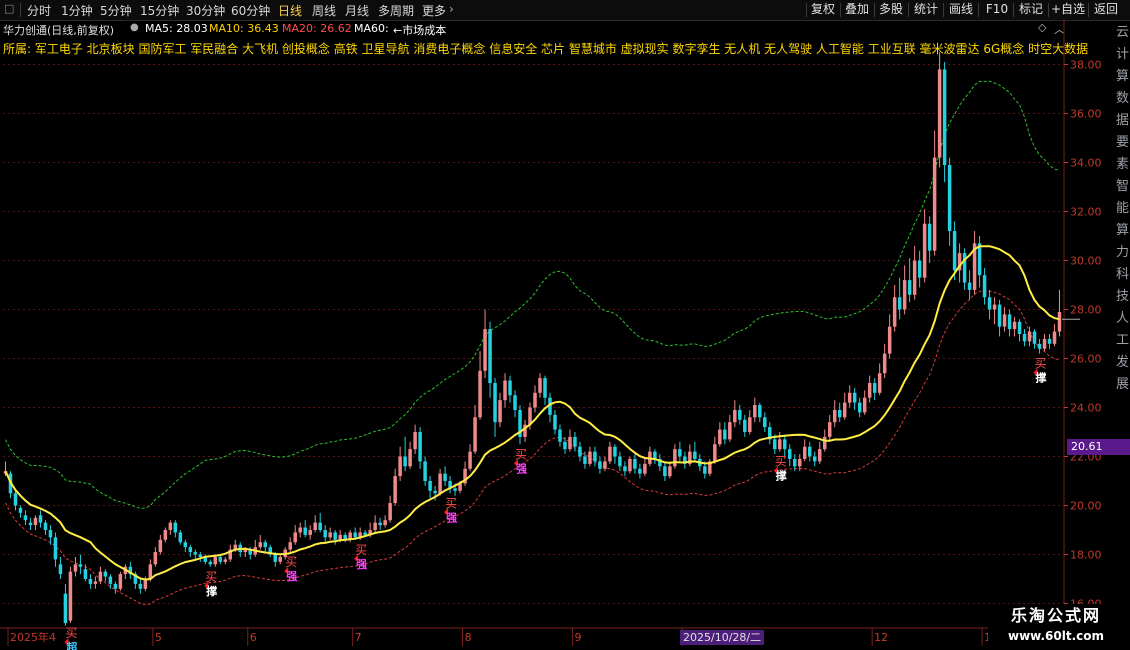 This screenshot has width=1130, height=650. What do you see at coordinates (211, 577) in the screenshot?
I see `buy-signal-label: 买` at bounding box center [211, 577].